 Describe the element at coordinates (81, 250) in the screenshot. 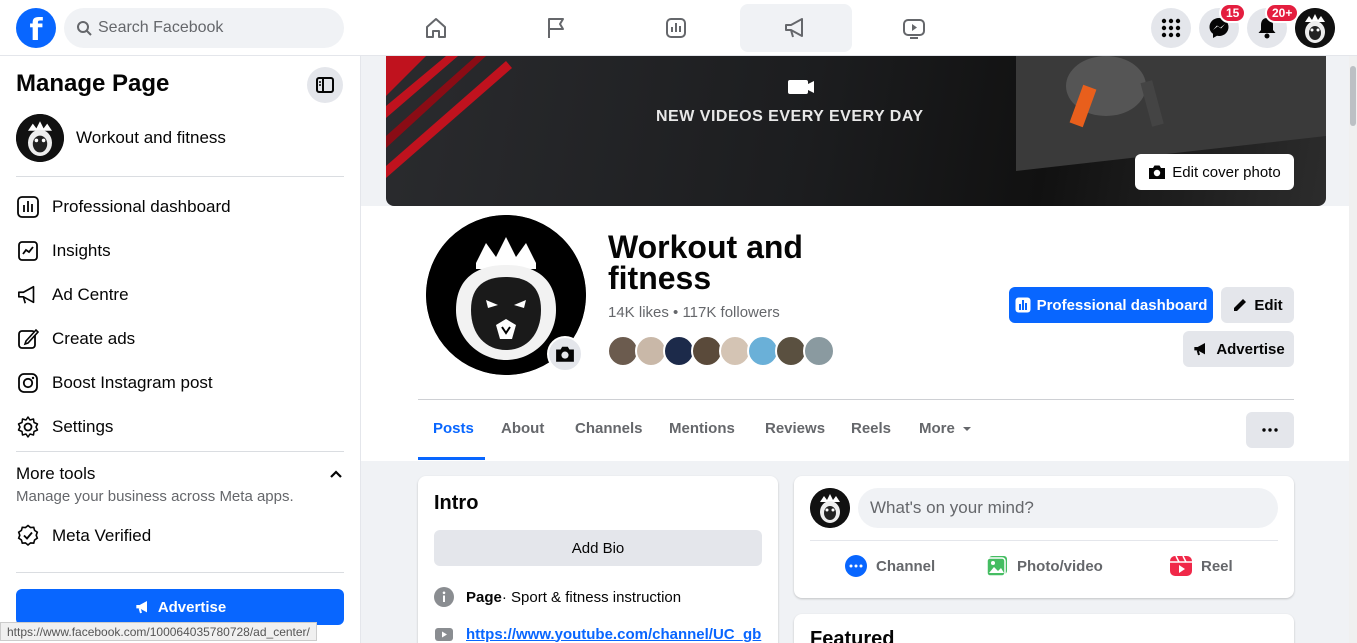

I see `sidebar-item-label: Insights` at that location.